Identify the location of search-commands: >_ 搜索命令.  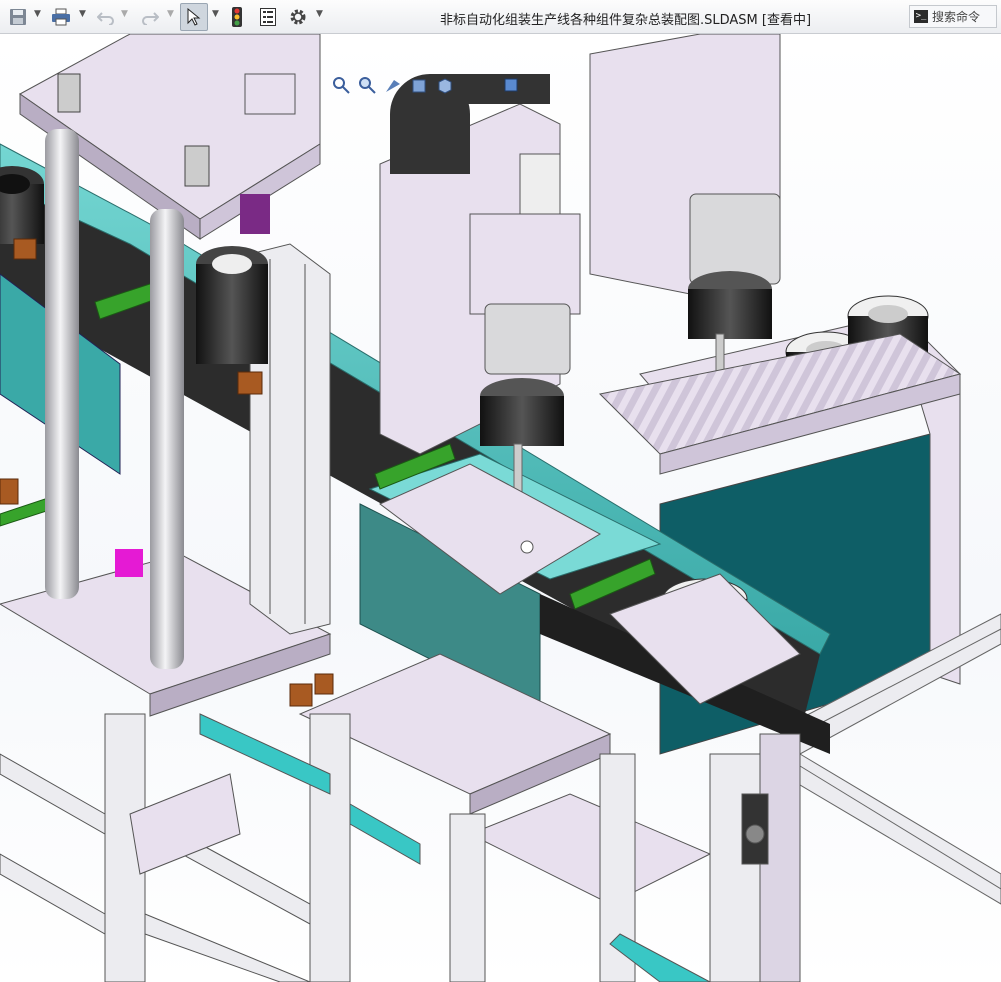
(953, 16).